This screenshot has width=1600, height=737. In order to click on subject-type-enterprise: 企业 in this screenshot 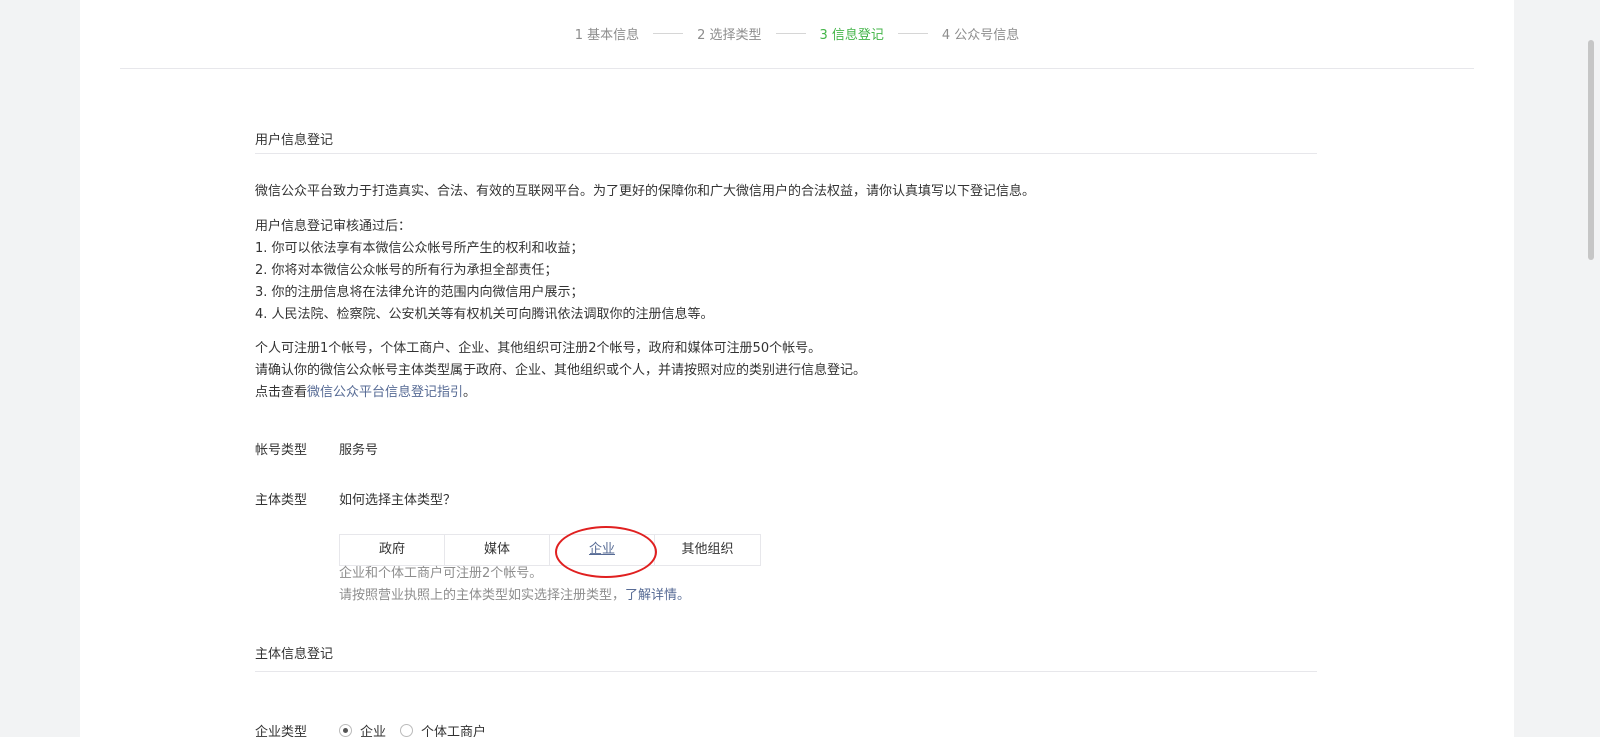, I will do `click(602, 550)`.